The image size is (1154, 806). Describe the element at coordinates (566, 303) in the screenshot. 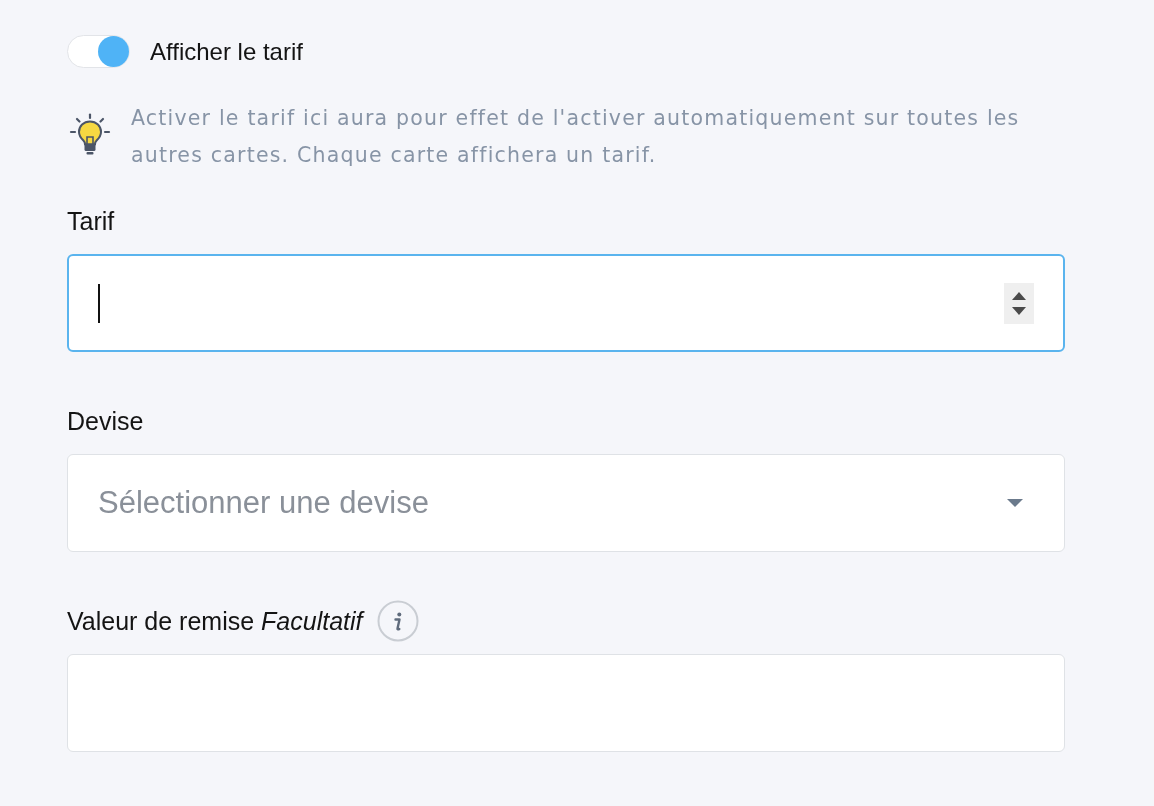

I see `number-input` at that location.